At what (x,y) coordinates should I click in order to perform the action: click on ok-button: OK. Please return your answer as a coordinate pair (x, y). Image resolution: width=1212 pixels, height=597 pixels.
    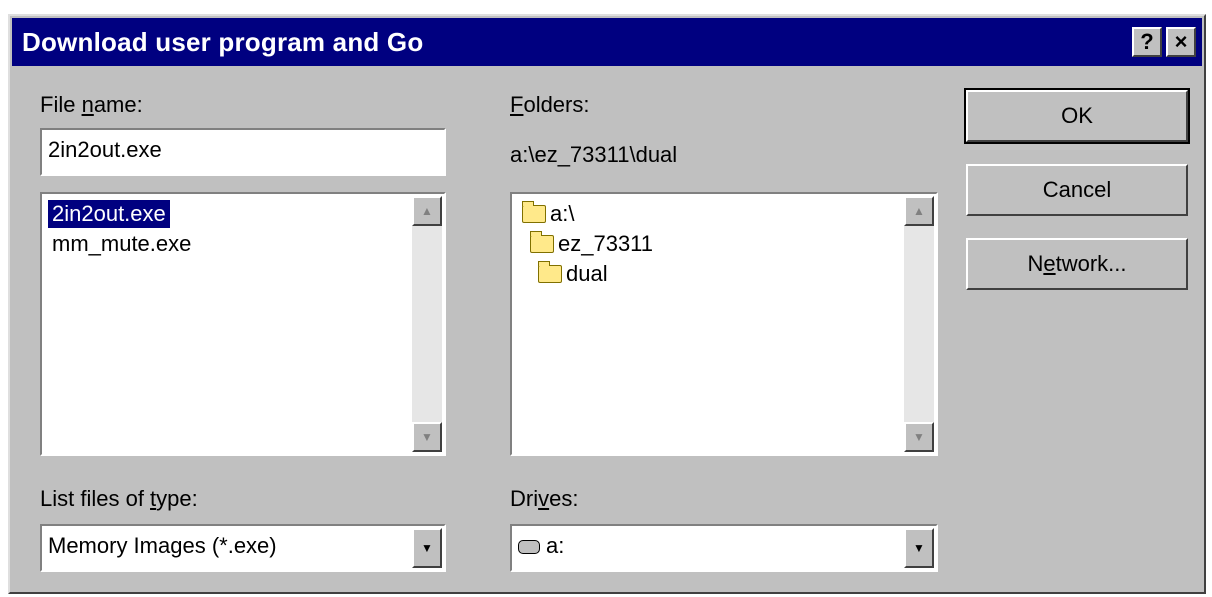
    Looking at the image, I should click on (1077, 116).